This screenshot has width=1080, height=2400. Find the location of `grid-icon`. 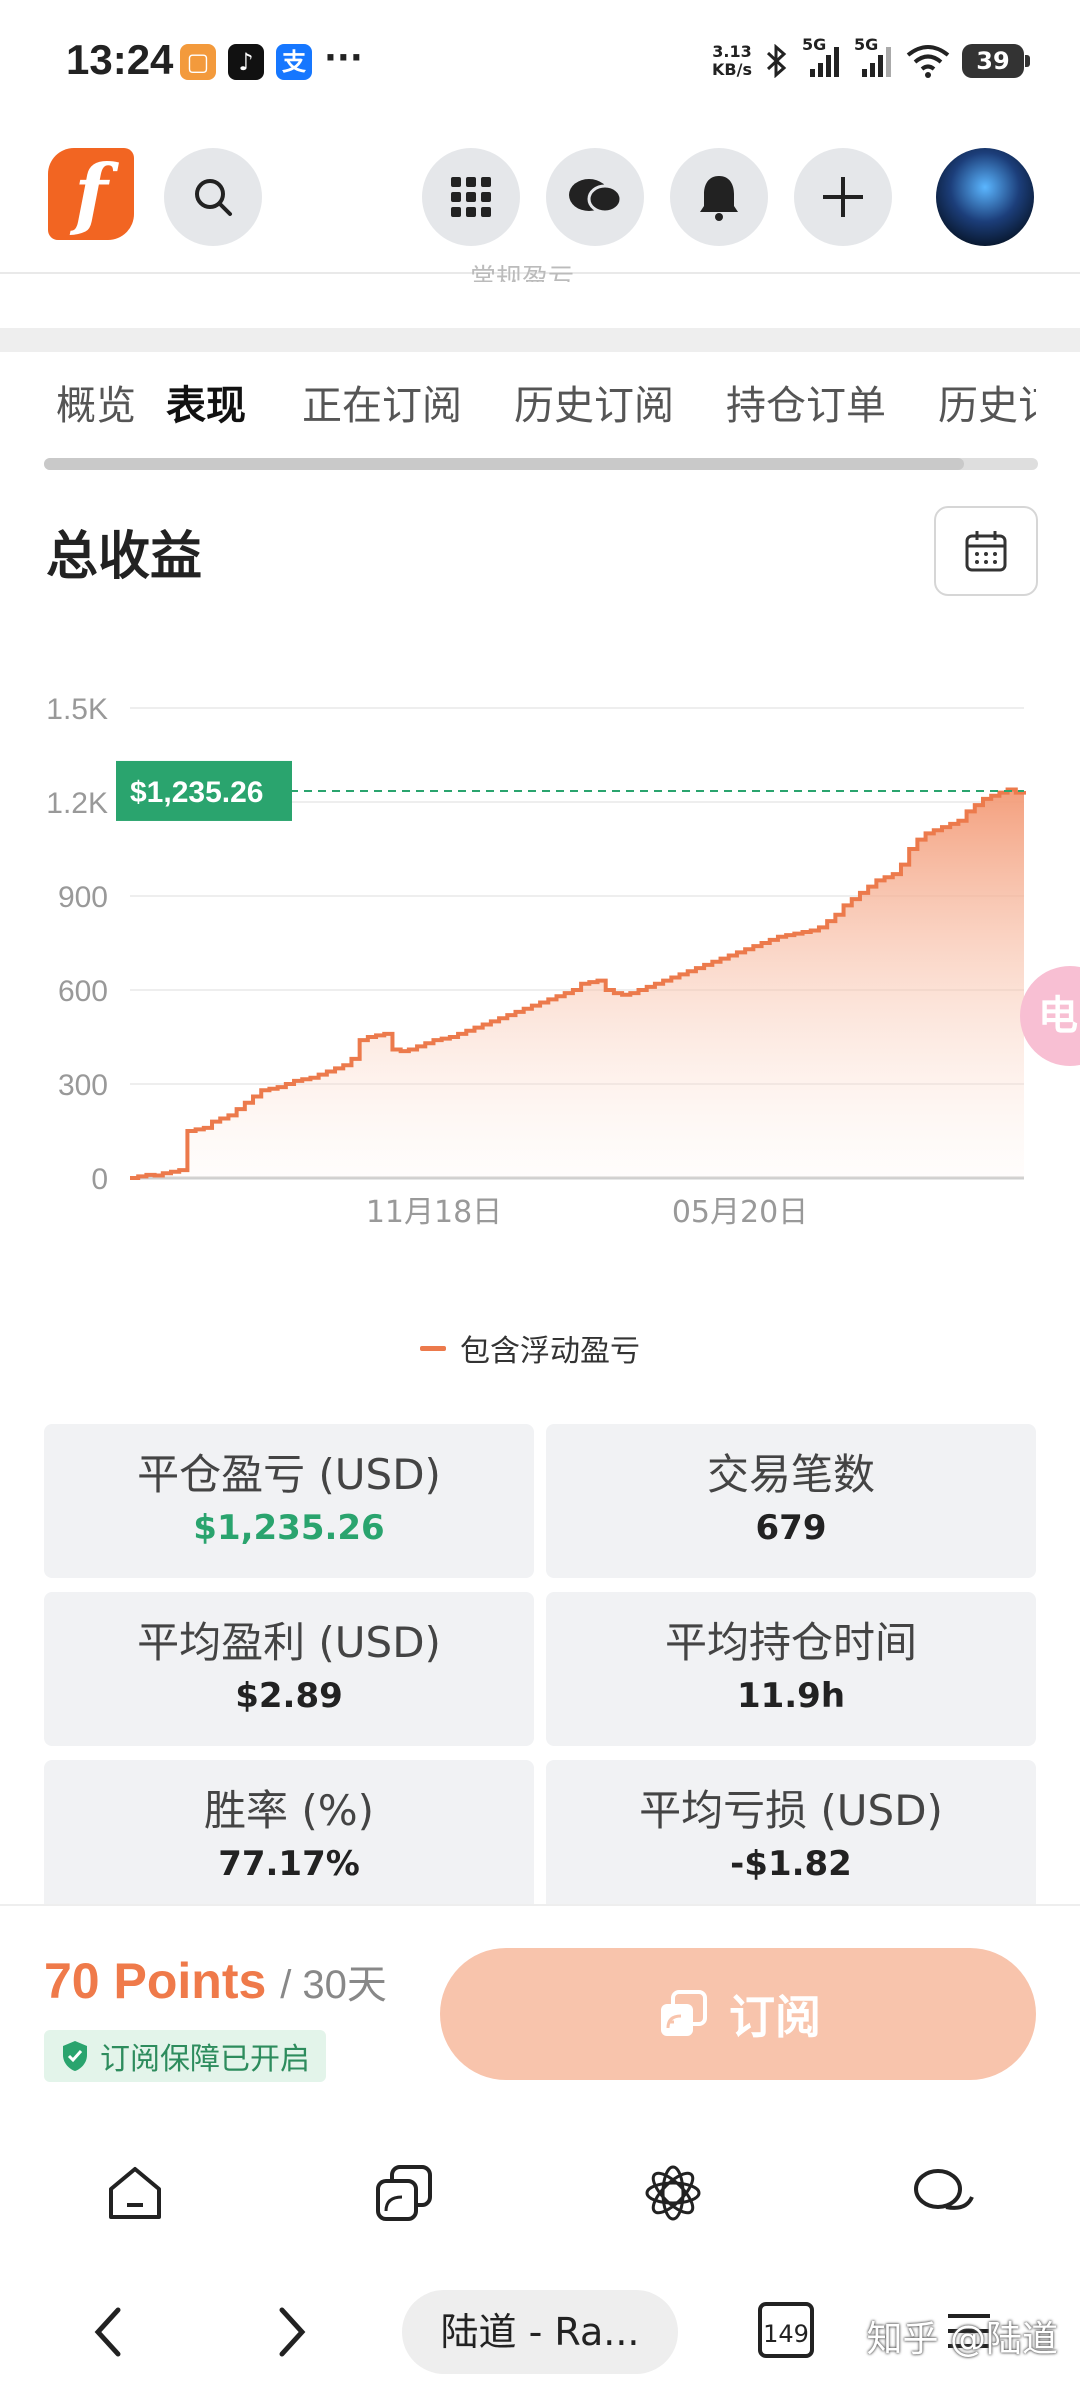

grid-icon is located at coordinates (471, 197).